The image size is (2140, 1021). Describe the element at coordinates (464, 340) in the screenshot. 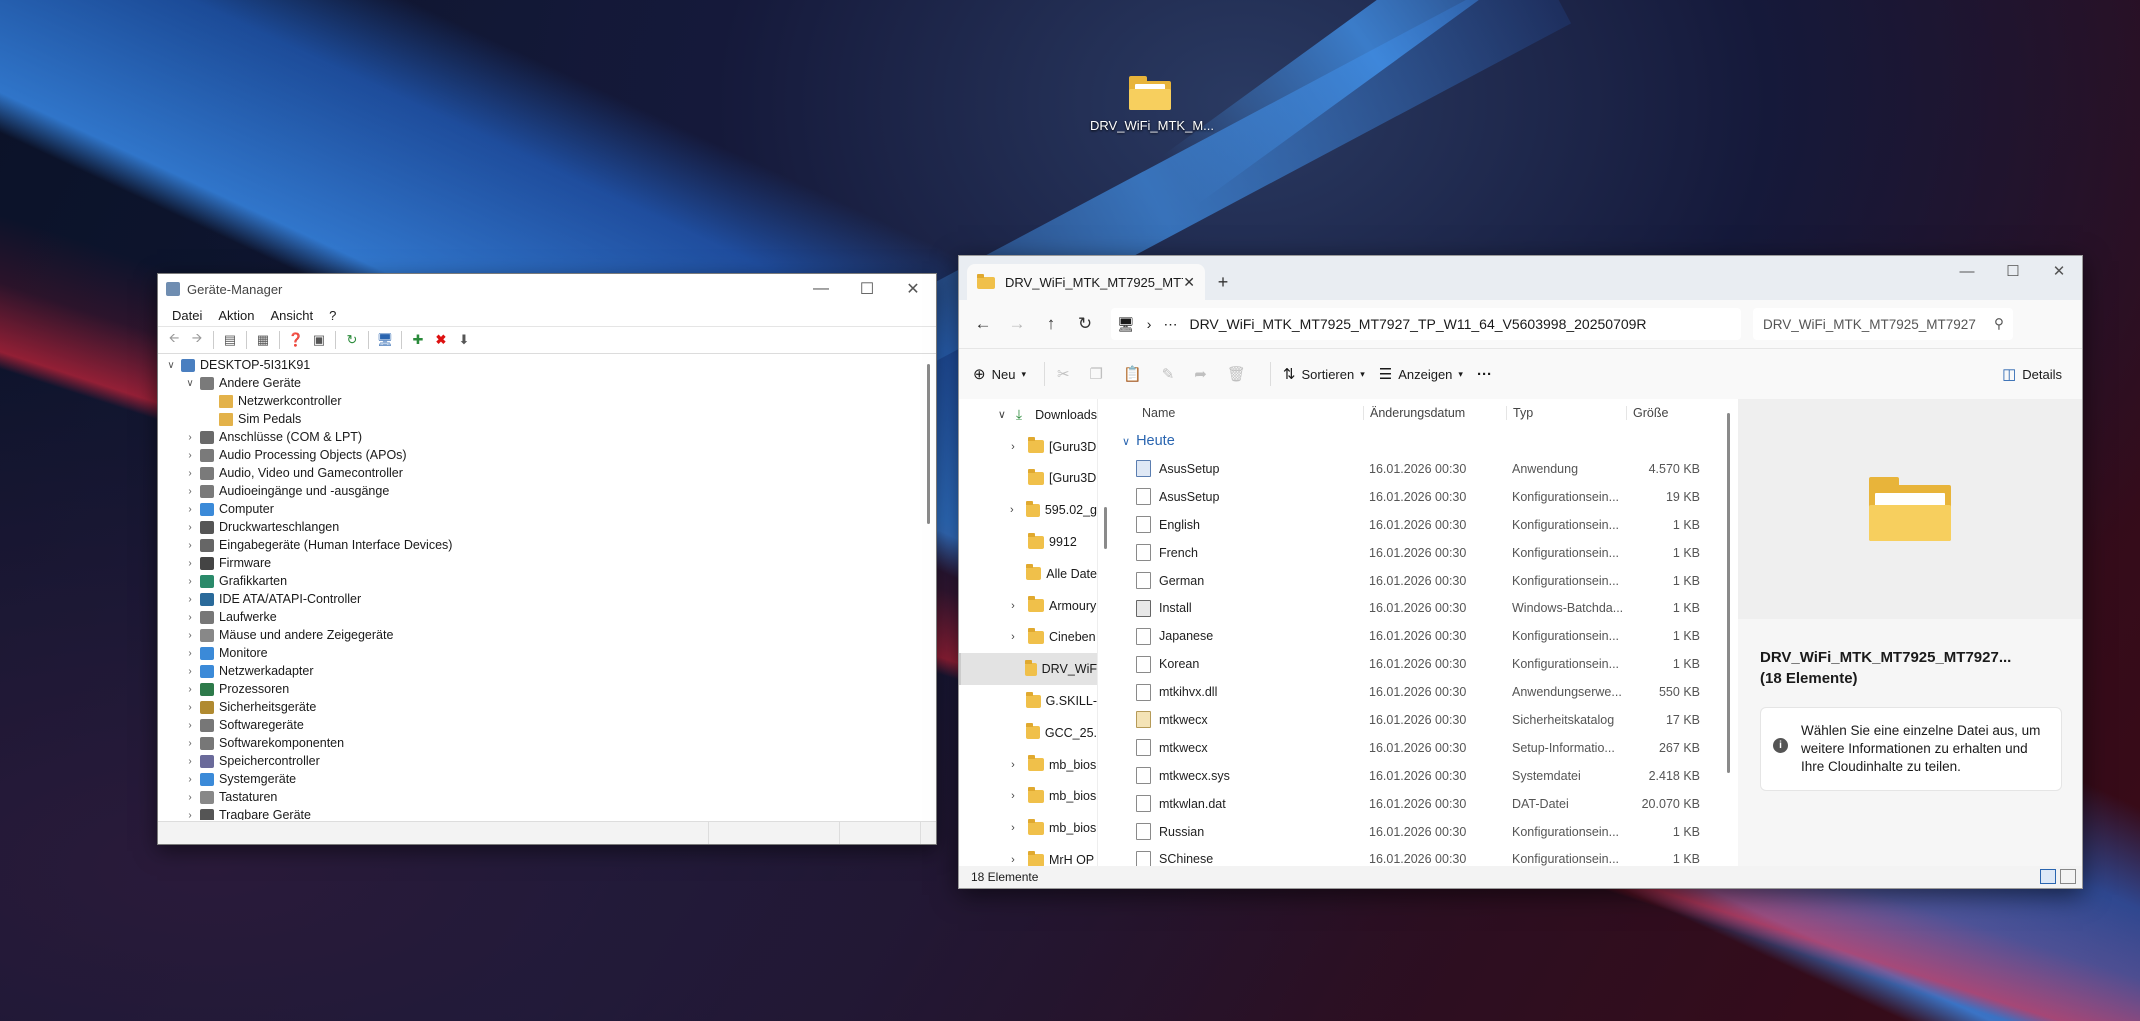

I see `download-circle-icon: ⬇` at that location.